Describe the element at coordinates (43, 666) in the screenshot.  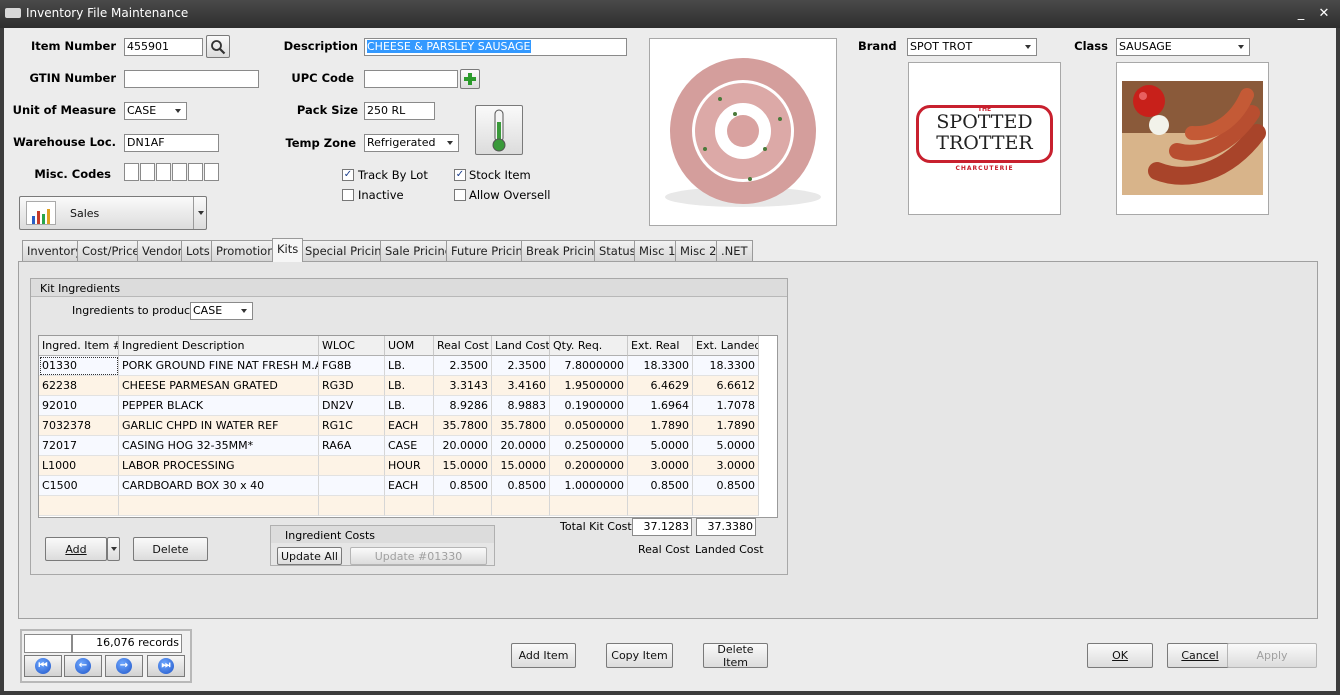
I see `first-record-button: ⏮` at that location.